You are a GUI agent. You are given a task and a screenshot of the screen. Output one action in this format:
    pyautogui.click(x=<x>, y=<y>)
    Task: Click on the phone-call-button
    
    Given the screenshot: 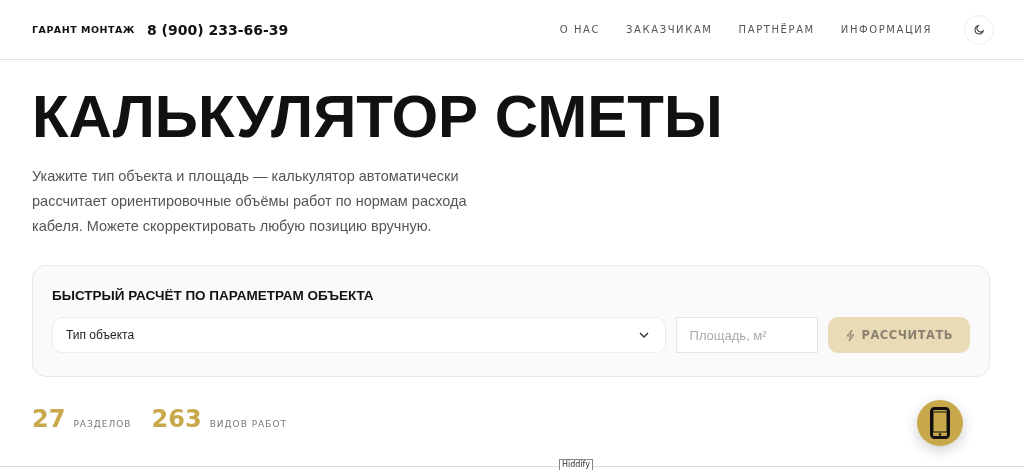 What is the action you would take?
    pyautogui.click(x=940, y=423)
    